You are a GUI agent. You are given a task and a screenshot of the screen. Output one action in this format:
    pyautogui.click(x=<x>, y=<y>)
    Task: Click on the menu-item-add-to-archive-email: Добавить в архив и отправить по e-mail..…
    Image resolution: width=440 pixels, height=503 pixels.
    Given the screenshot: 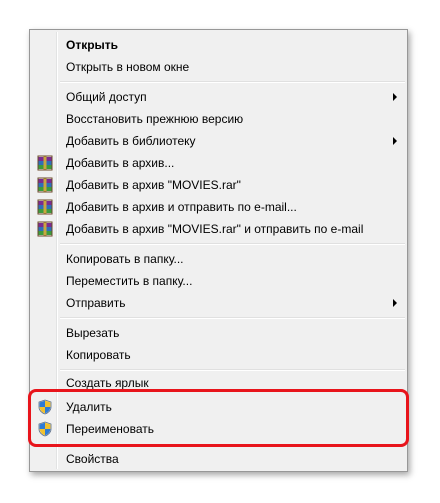 What is the action you would take?
    pyautogui.click(x=218, y=207)
    